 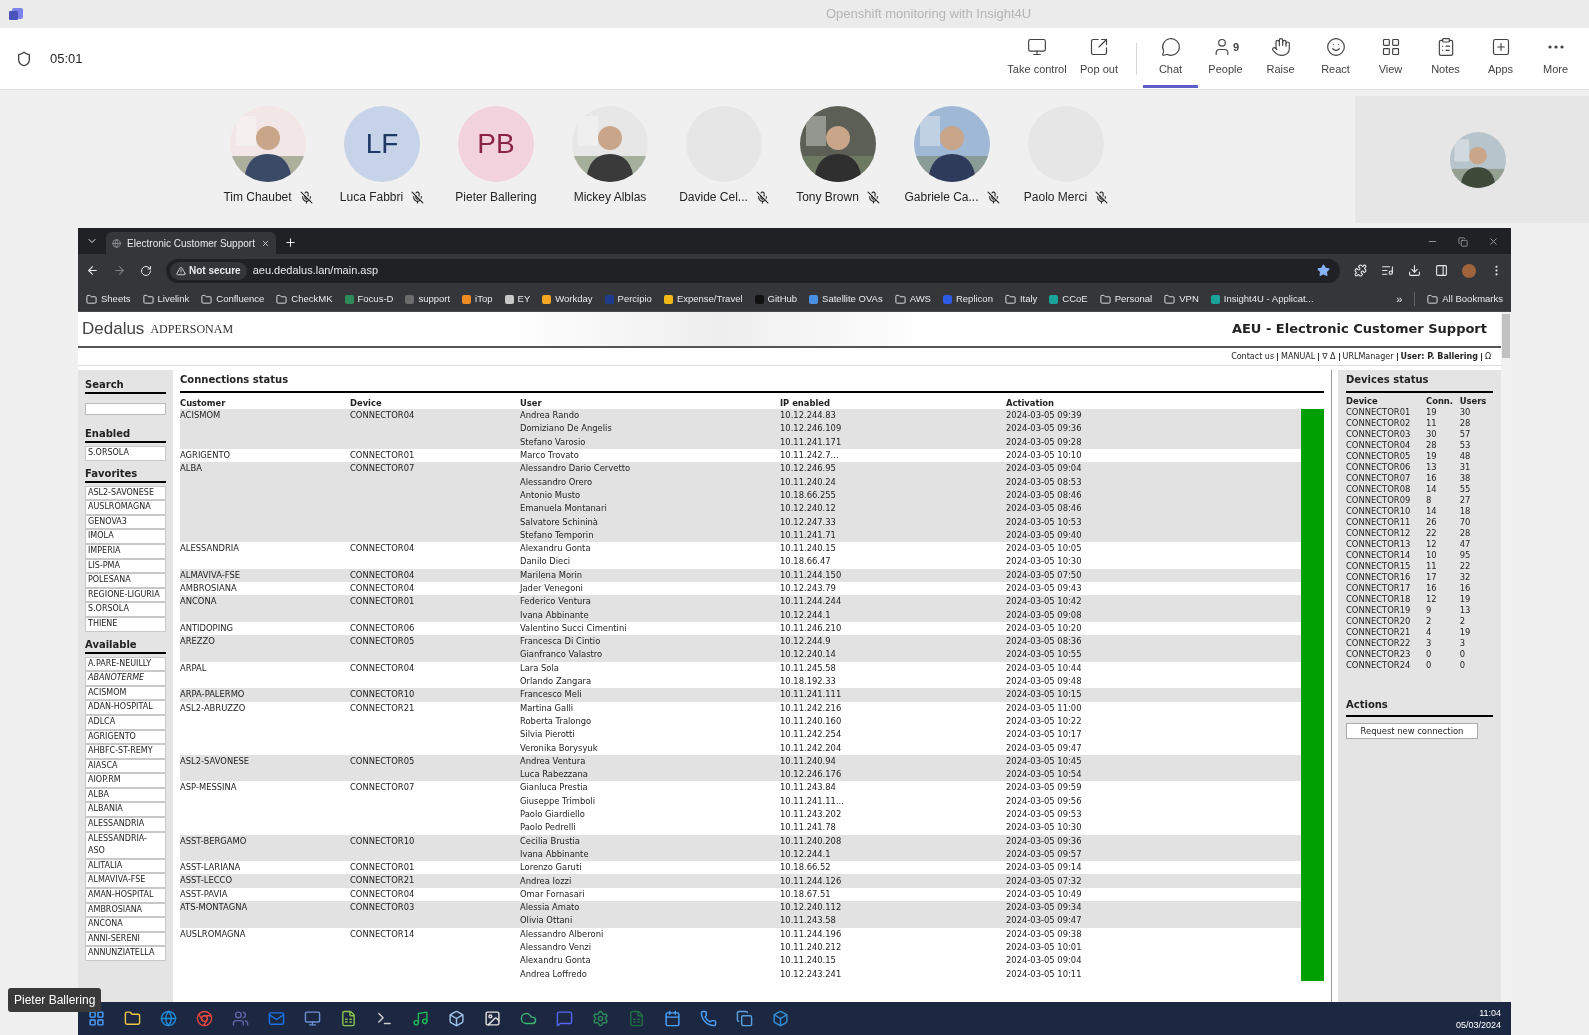 What do you see at coordinates (428, 299) in the screenshot?
I see `bookmark: support` at bounding box center [428, 299].